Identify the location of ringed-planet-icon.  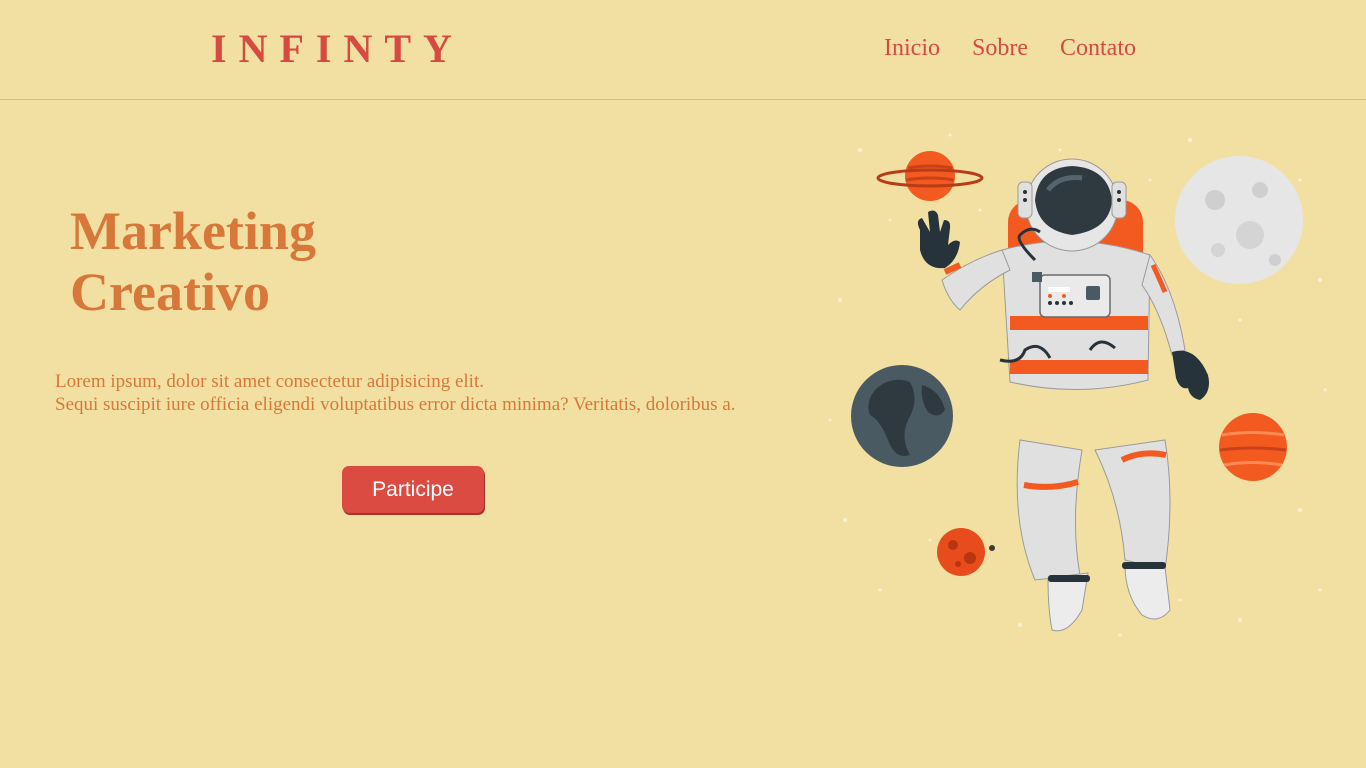
(930, 176).